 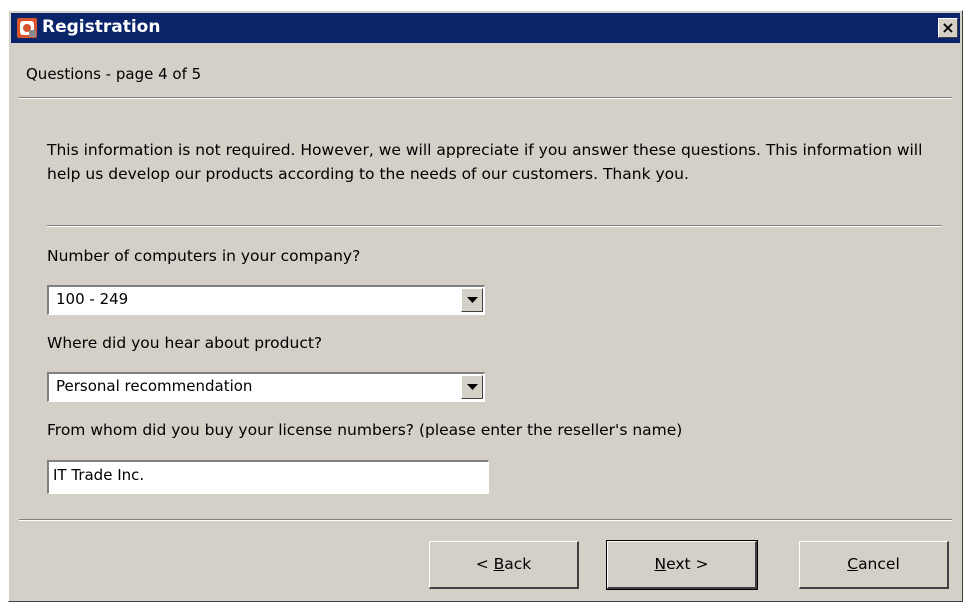 What do you see at coordinates (27, 28) in the screenshot?
I see `registration-app-icon` at bounding box center [27, 28].